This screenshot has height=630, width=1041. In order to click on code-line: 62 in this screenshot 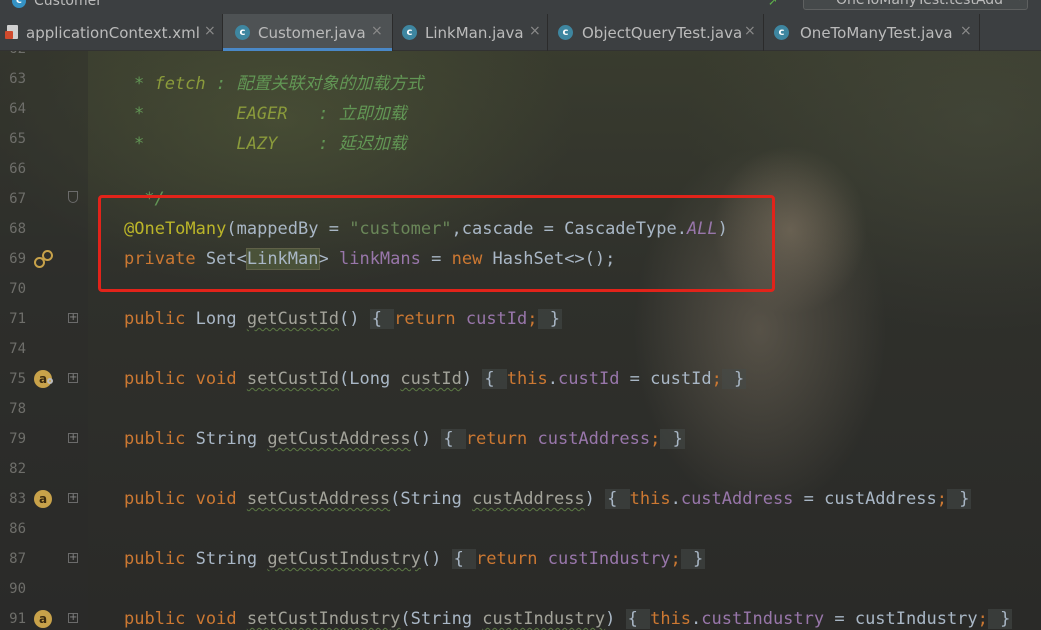, I will do `click(520, 58)`.